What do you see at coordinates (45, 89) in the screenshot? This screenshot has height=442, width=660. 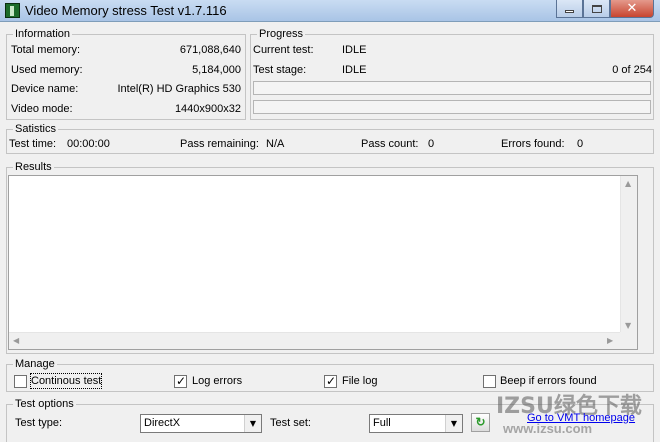 I see `device-name-label: Device name:` at bounding box center [45, 89].